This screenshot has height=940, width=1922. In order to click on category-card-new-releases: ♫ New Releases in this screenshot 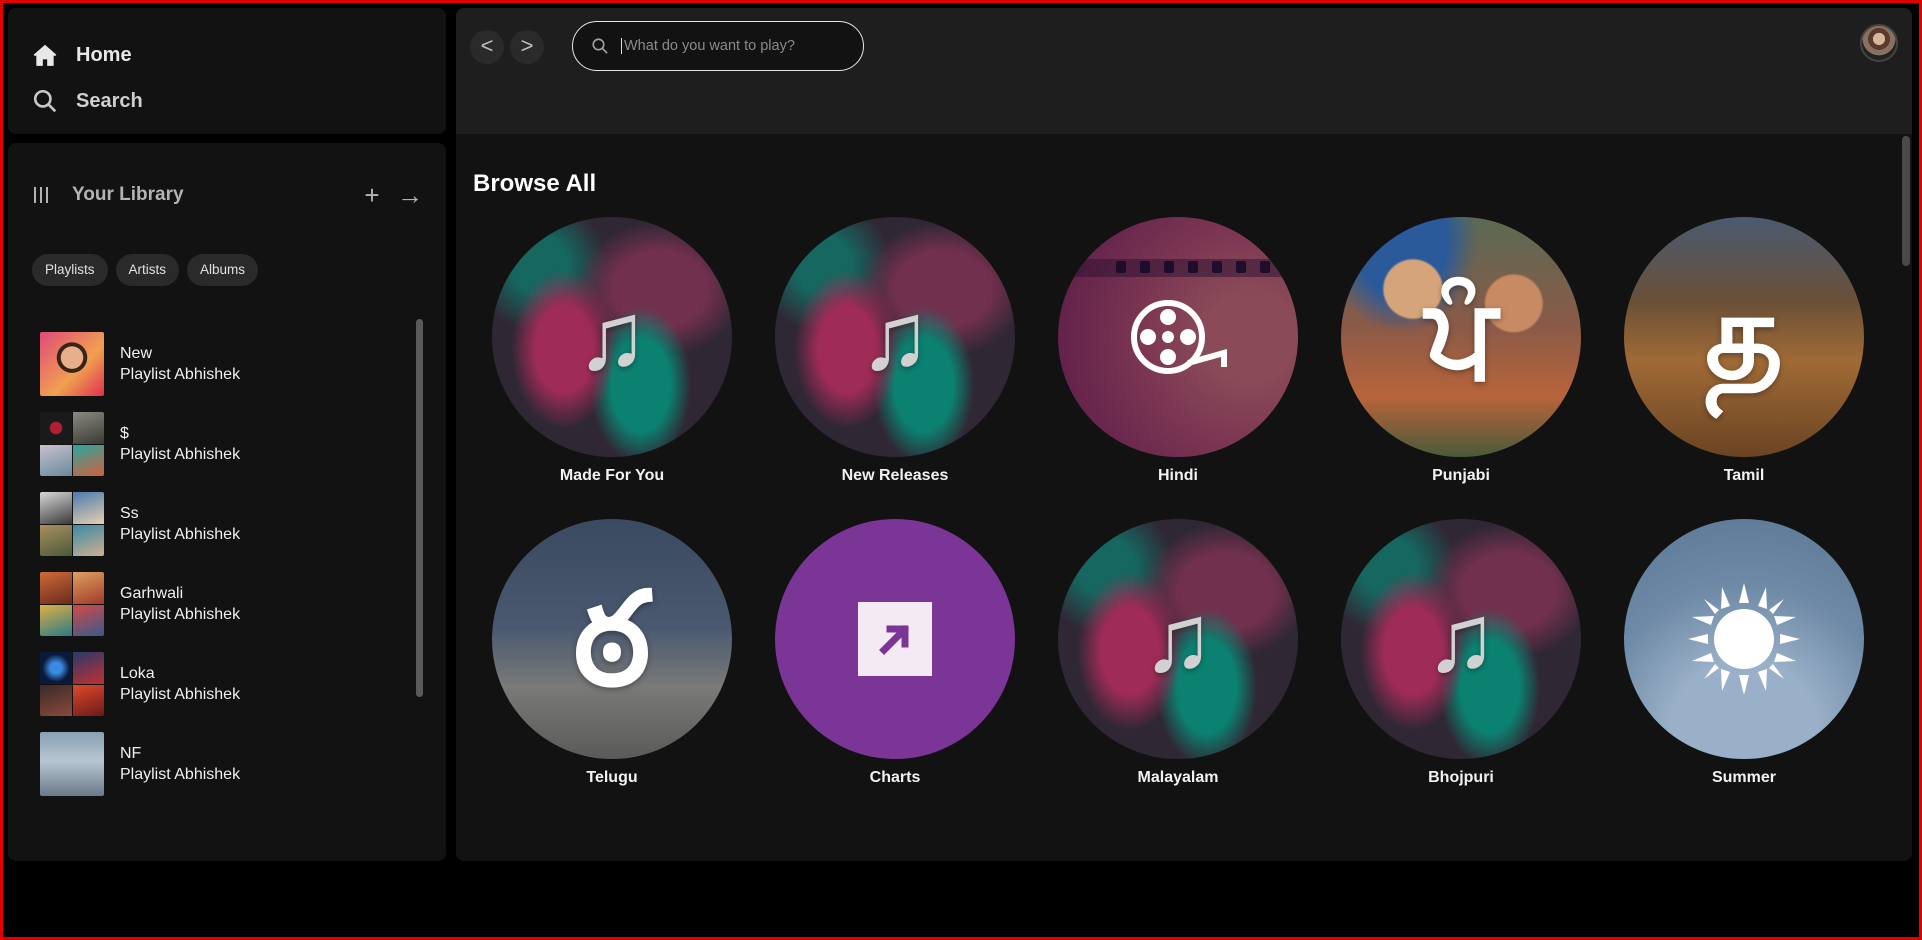, I will do `click(895, 351)`.